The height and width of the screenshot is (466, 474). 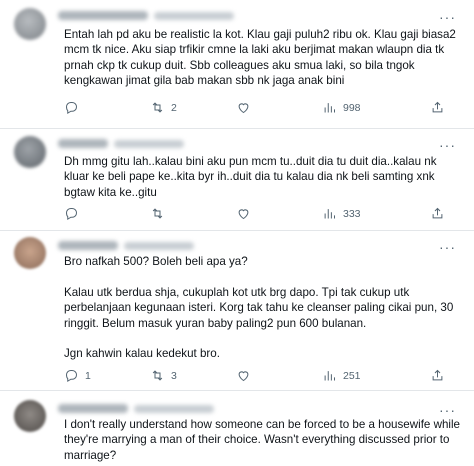 I want to click on action-bar: 1 3 251, so click(x=257, y=377).